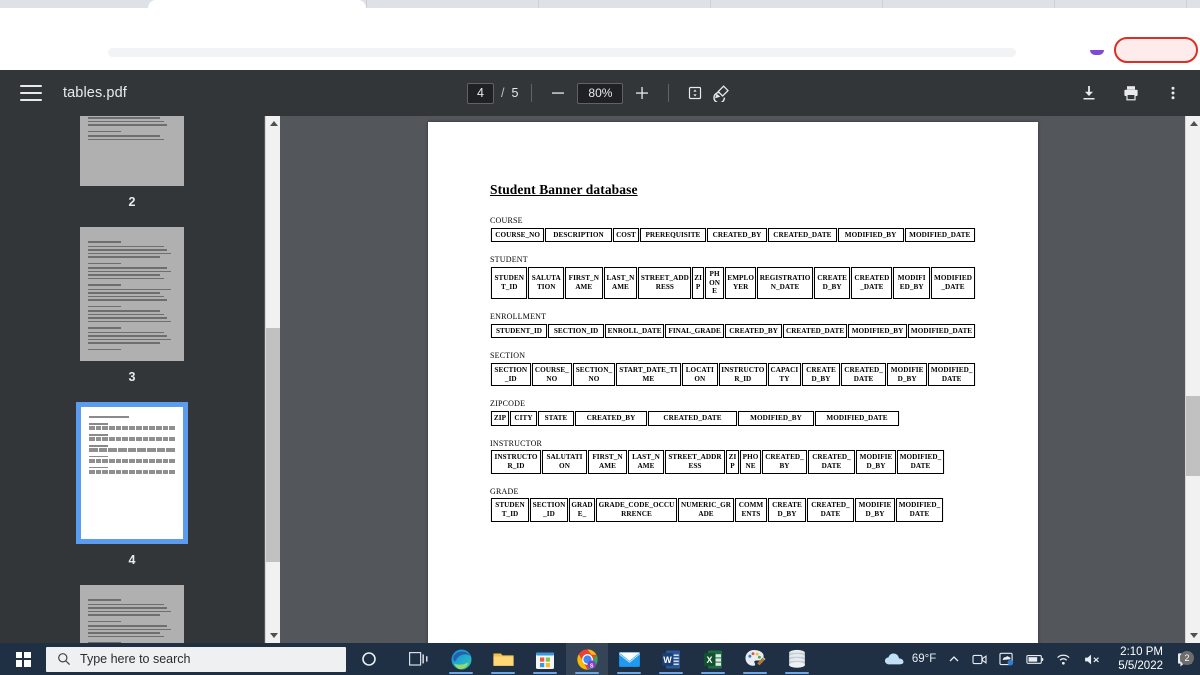 This screenshot has height=675, width=1200. Describe the element at coordinates (910, 659) in the screenshot. I see `weather-widget: 69°F` at that location.